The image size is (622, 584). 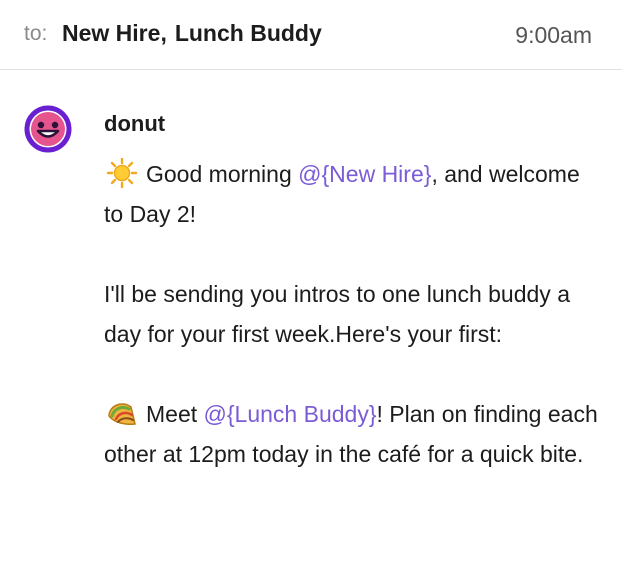 What do you see at coordinates (122, 173) in the screenshot?
I see `sun-icon` at bounding box center [122, 173].